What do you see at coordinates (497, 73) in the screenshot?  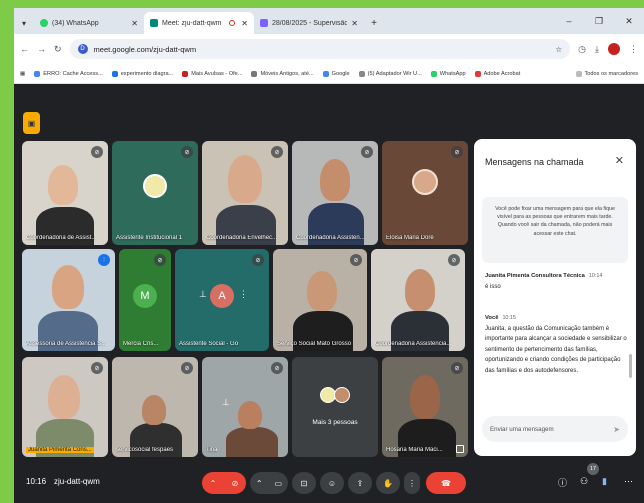 I see `bookmark-item: Adobe Acrobat` at bounding box center [497, 73].